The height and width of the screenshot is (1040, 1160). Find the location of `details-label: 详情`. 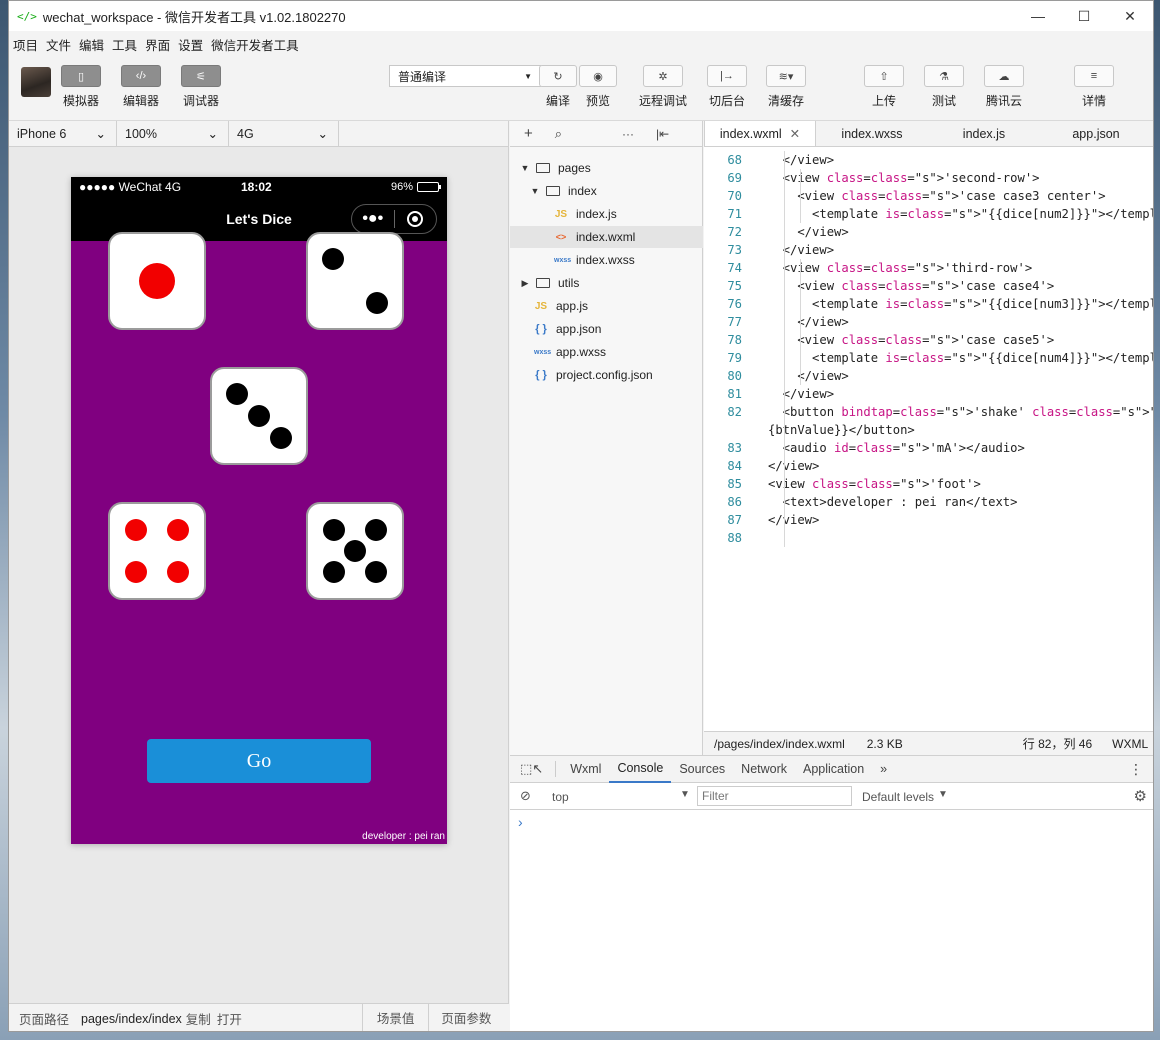

details-label: 详情 is located at coordinates (1093, 101).